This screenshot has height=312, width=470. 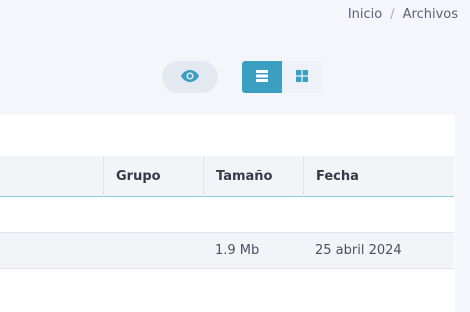 I want to click on column-header-date: Fecha, so click(x=378, y=176).